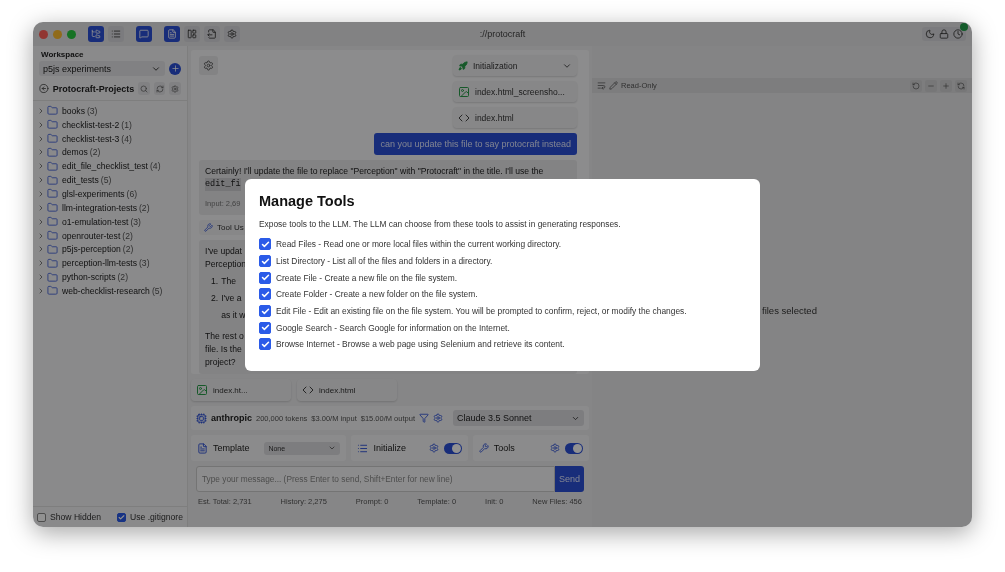 This screenshot has height=572, width=1005. I want to click on file-card: index.html, so click(347, 390).